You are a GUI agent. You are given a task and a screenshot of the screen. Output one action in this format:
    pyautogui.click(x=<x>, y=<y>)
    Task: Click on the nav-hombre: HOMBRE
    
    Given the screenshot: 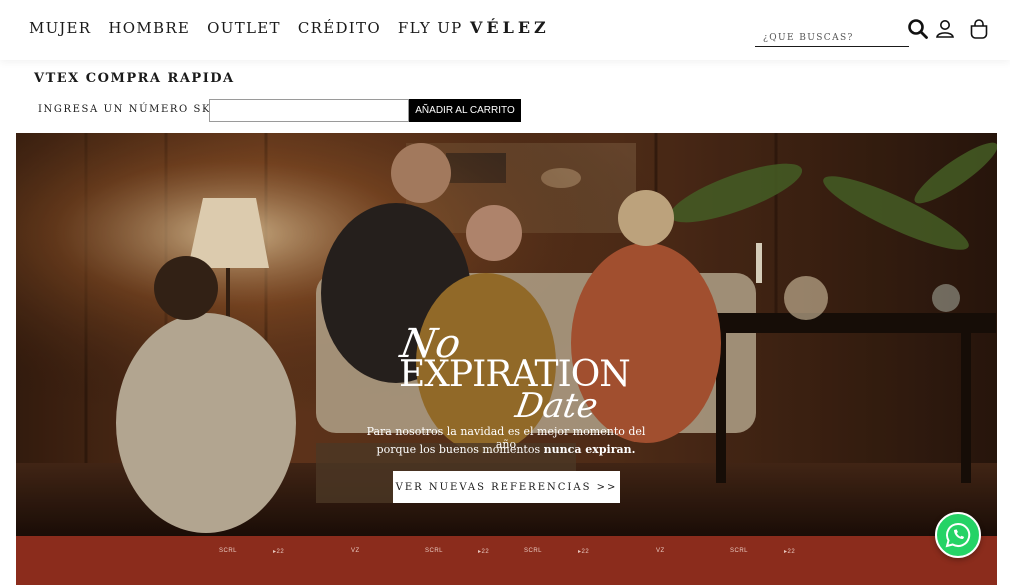 What is the action you would take?
    pyautogui.click(x=149, y=28)
    